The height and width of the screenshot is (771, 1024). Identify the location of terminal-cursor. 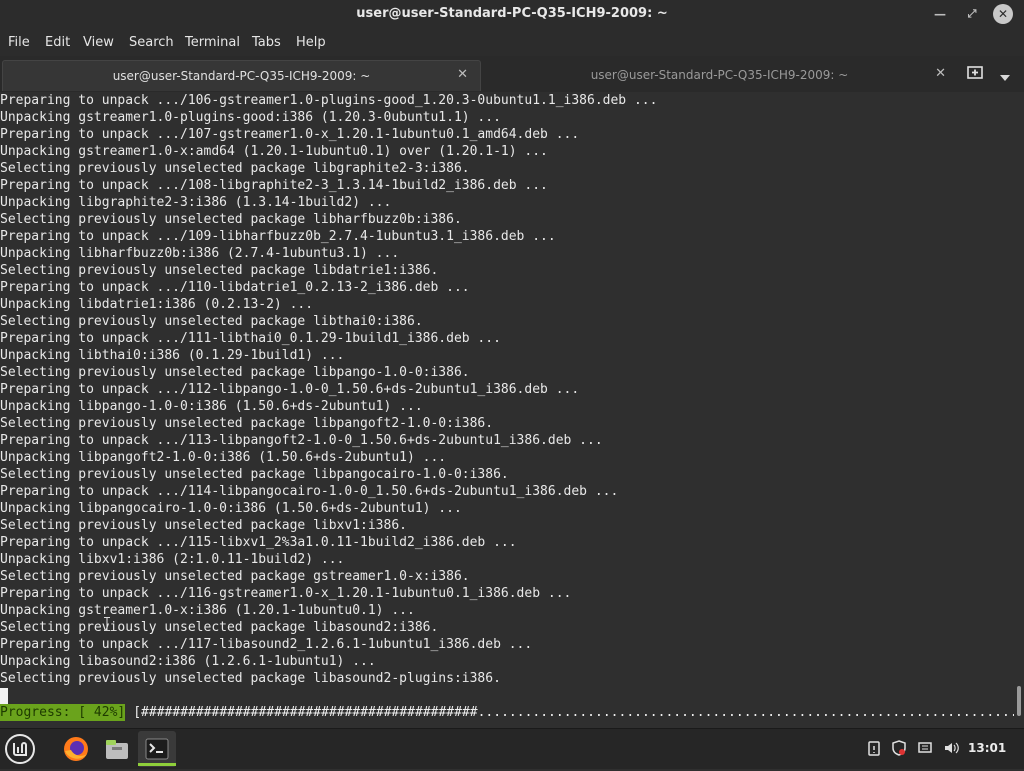
(4, 696).